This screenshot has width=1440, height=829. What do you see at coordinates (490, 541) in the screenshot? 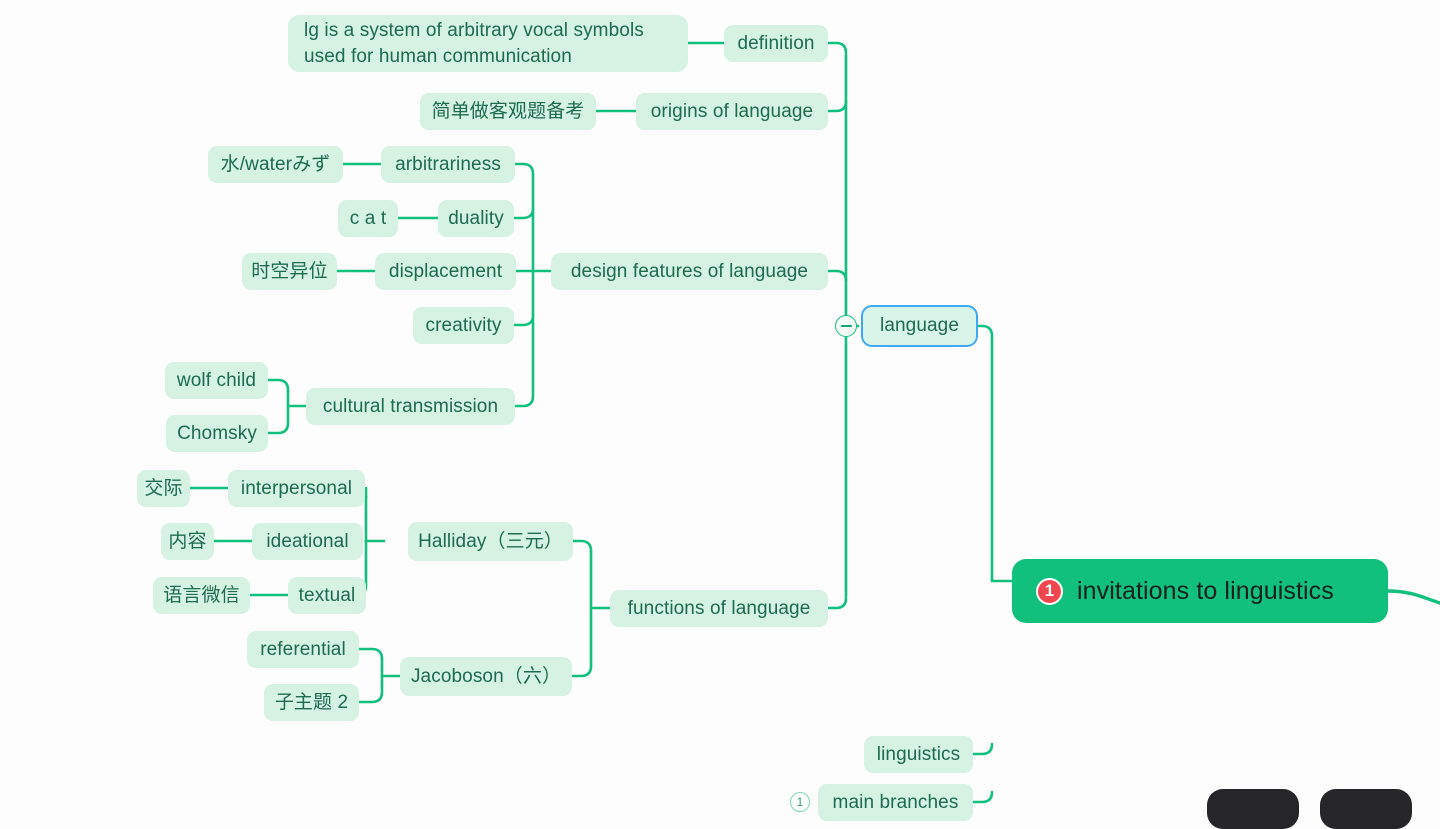
I see `node-halliday: Halliday（三元）` at bounding box center [490, 541].